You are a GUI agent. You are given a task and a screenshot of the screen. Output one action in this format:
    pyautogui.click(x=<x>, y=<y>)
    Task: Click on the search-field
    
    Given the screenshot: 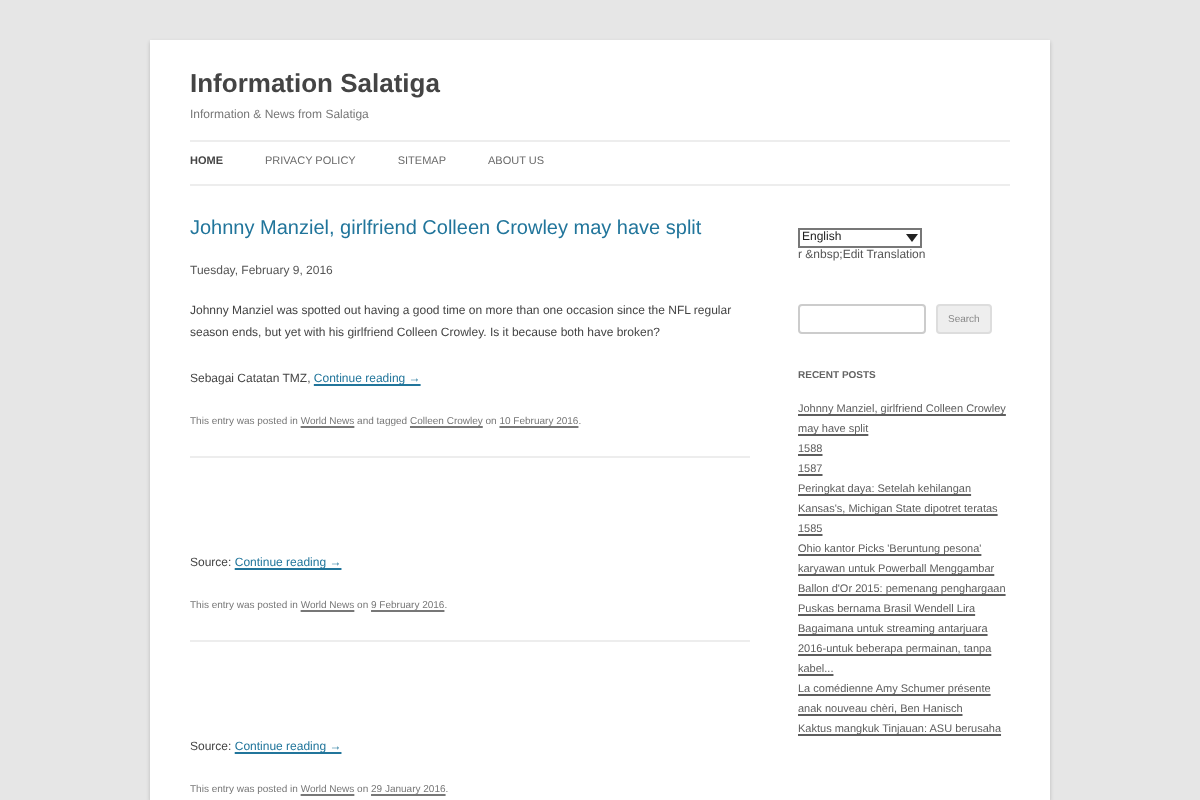 What is the action you would take?
    pyautogui.click(x=862, y=319)
    